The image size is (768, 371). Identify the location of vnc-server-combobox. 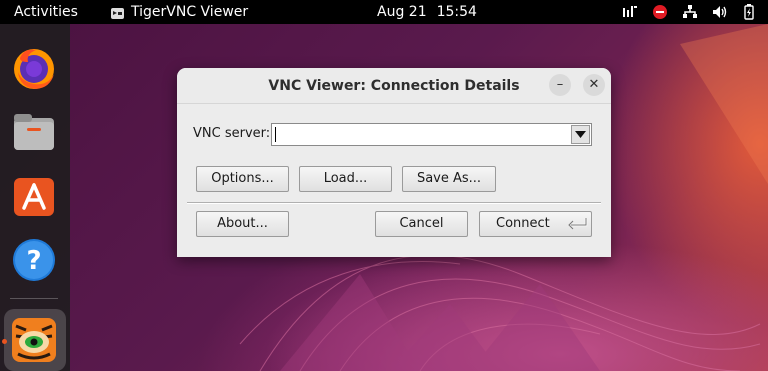
(431, 134).